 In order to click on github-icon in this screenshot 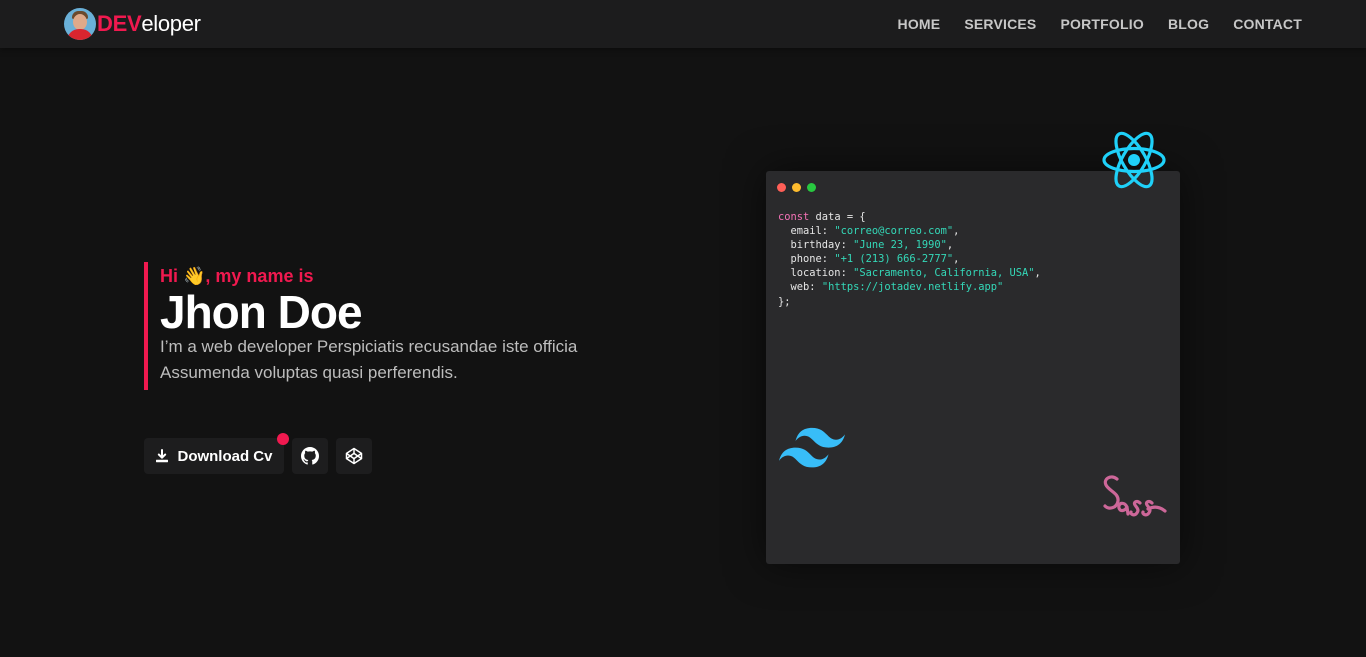, I will do `click(310, 456)`.